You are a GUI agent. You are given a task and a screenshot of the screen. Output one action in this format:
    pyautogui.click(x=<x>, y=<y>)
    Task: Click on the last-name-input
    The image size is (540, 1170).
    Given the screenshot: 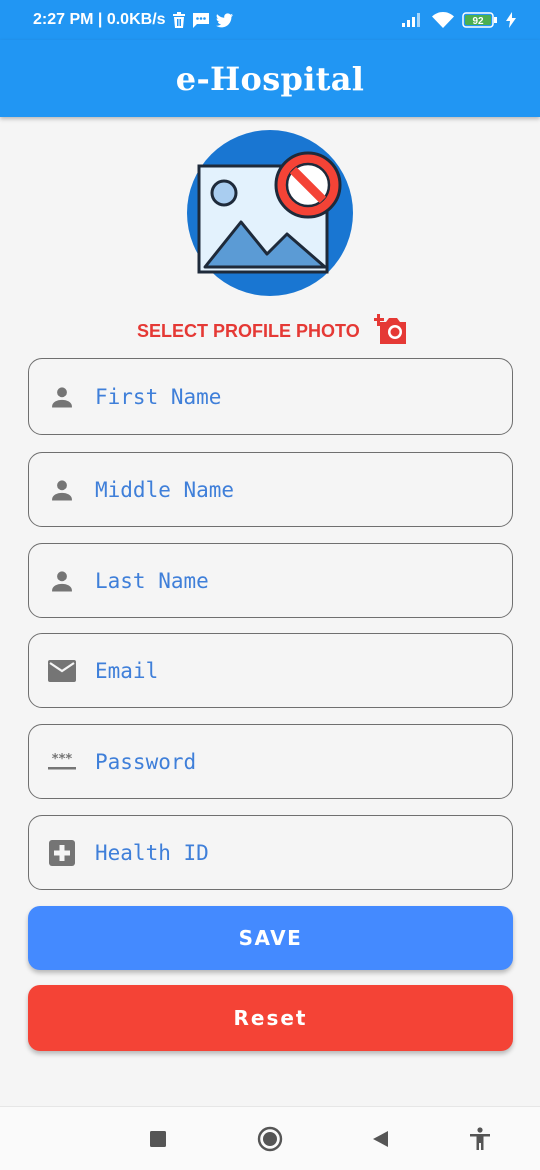 What is the action you would take?
    pyautogui.click(x=285, y=580)
    